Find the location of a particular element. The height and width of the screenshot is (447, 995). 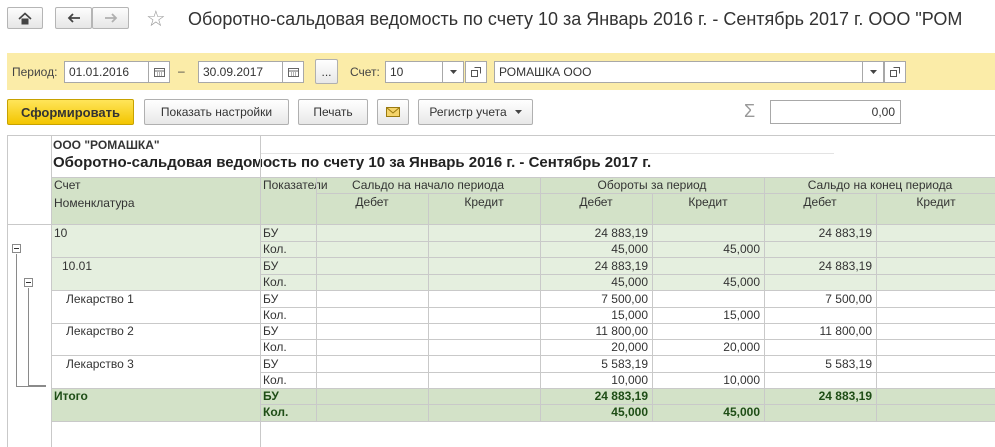

home-icon is located at coordinates (25, 17).